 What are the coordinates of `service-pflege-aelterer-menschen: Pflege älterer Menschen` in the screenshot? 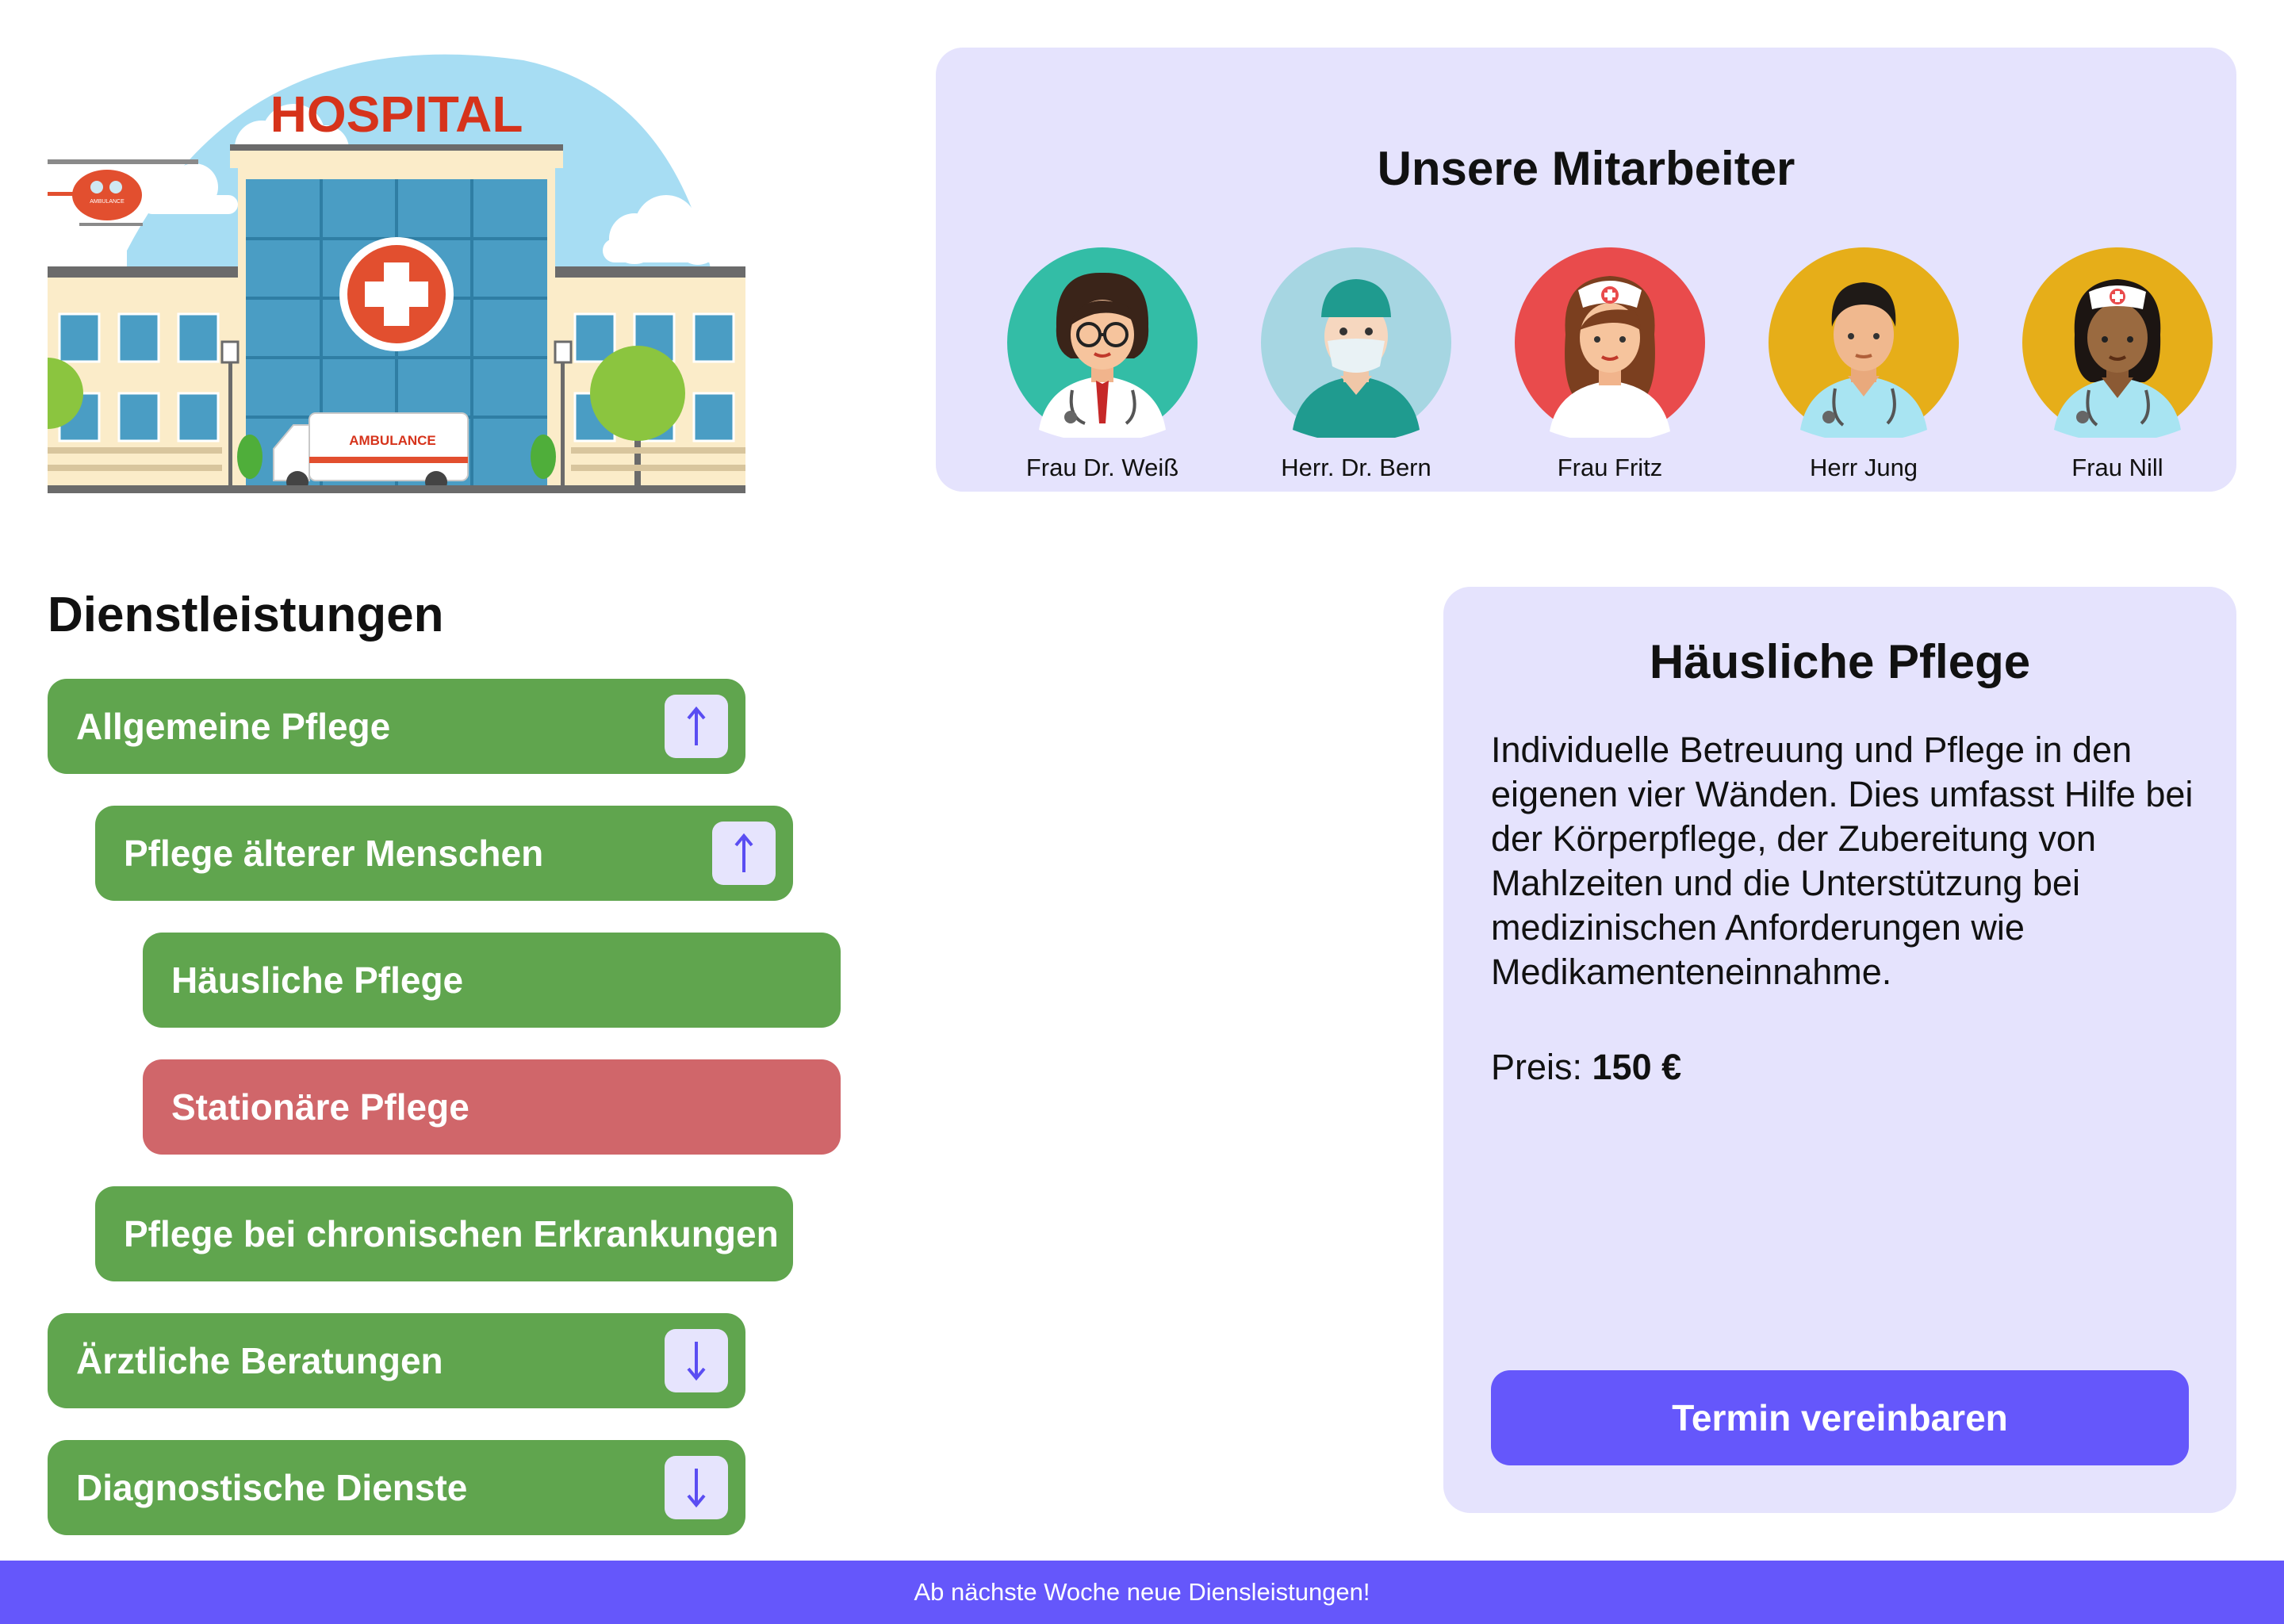 It's located at (444, 853).